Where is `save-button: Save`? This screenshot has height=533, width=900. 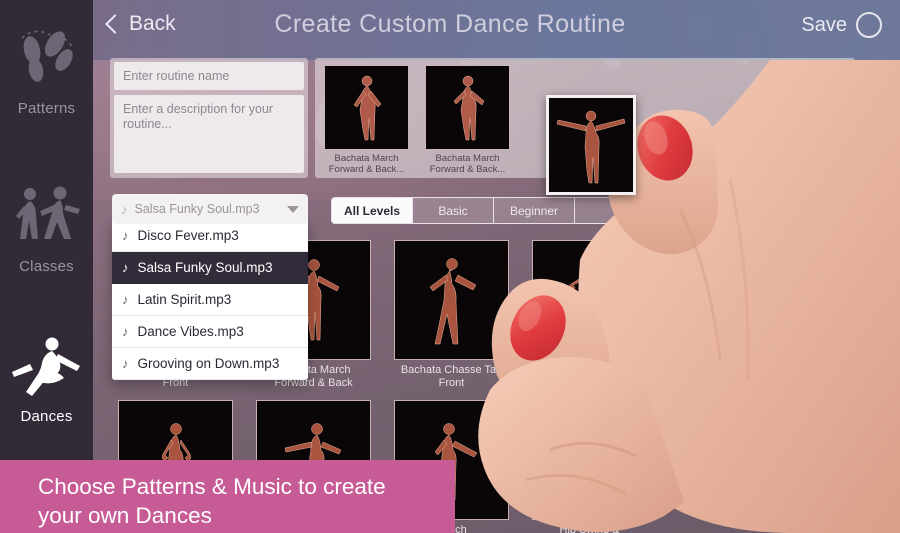
save-button: Save is located at coordinates (841, 25).